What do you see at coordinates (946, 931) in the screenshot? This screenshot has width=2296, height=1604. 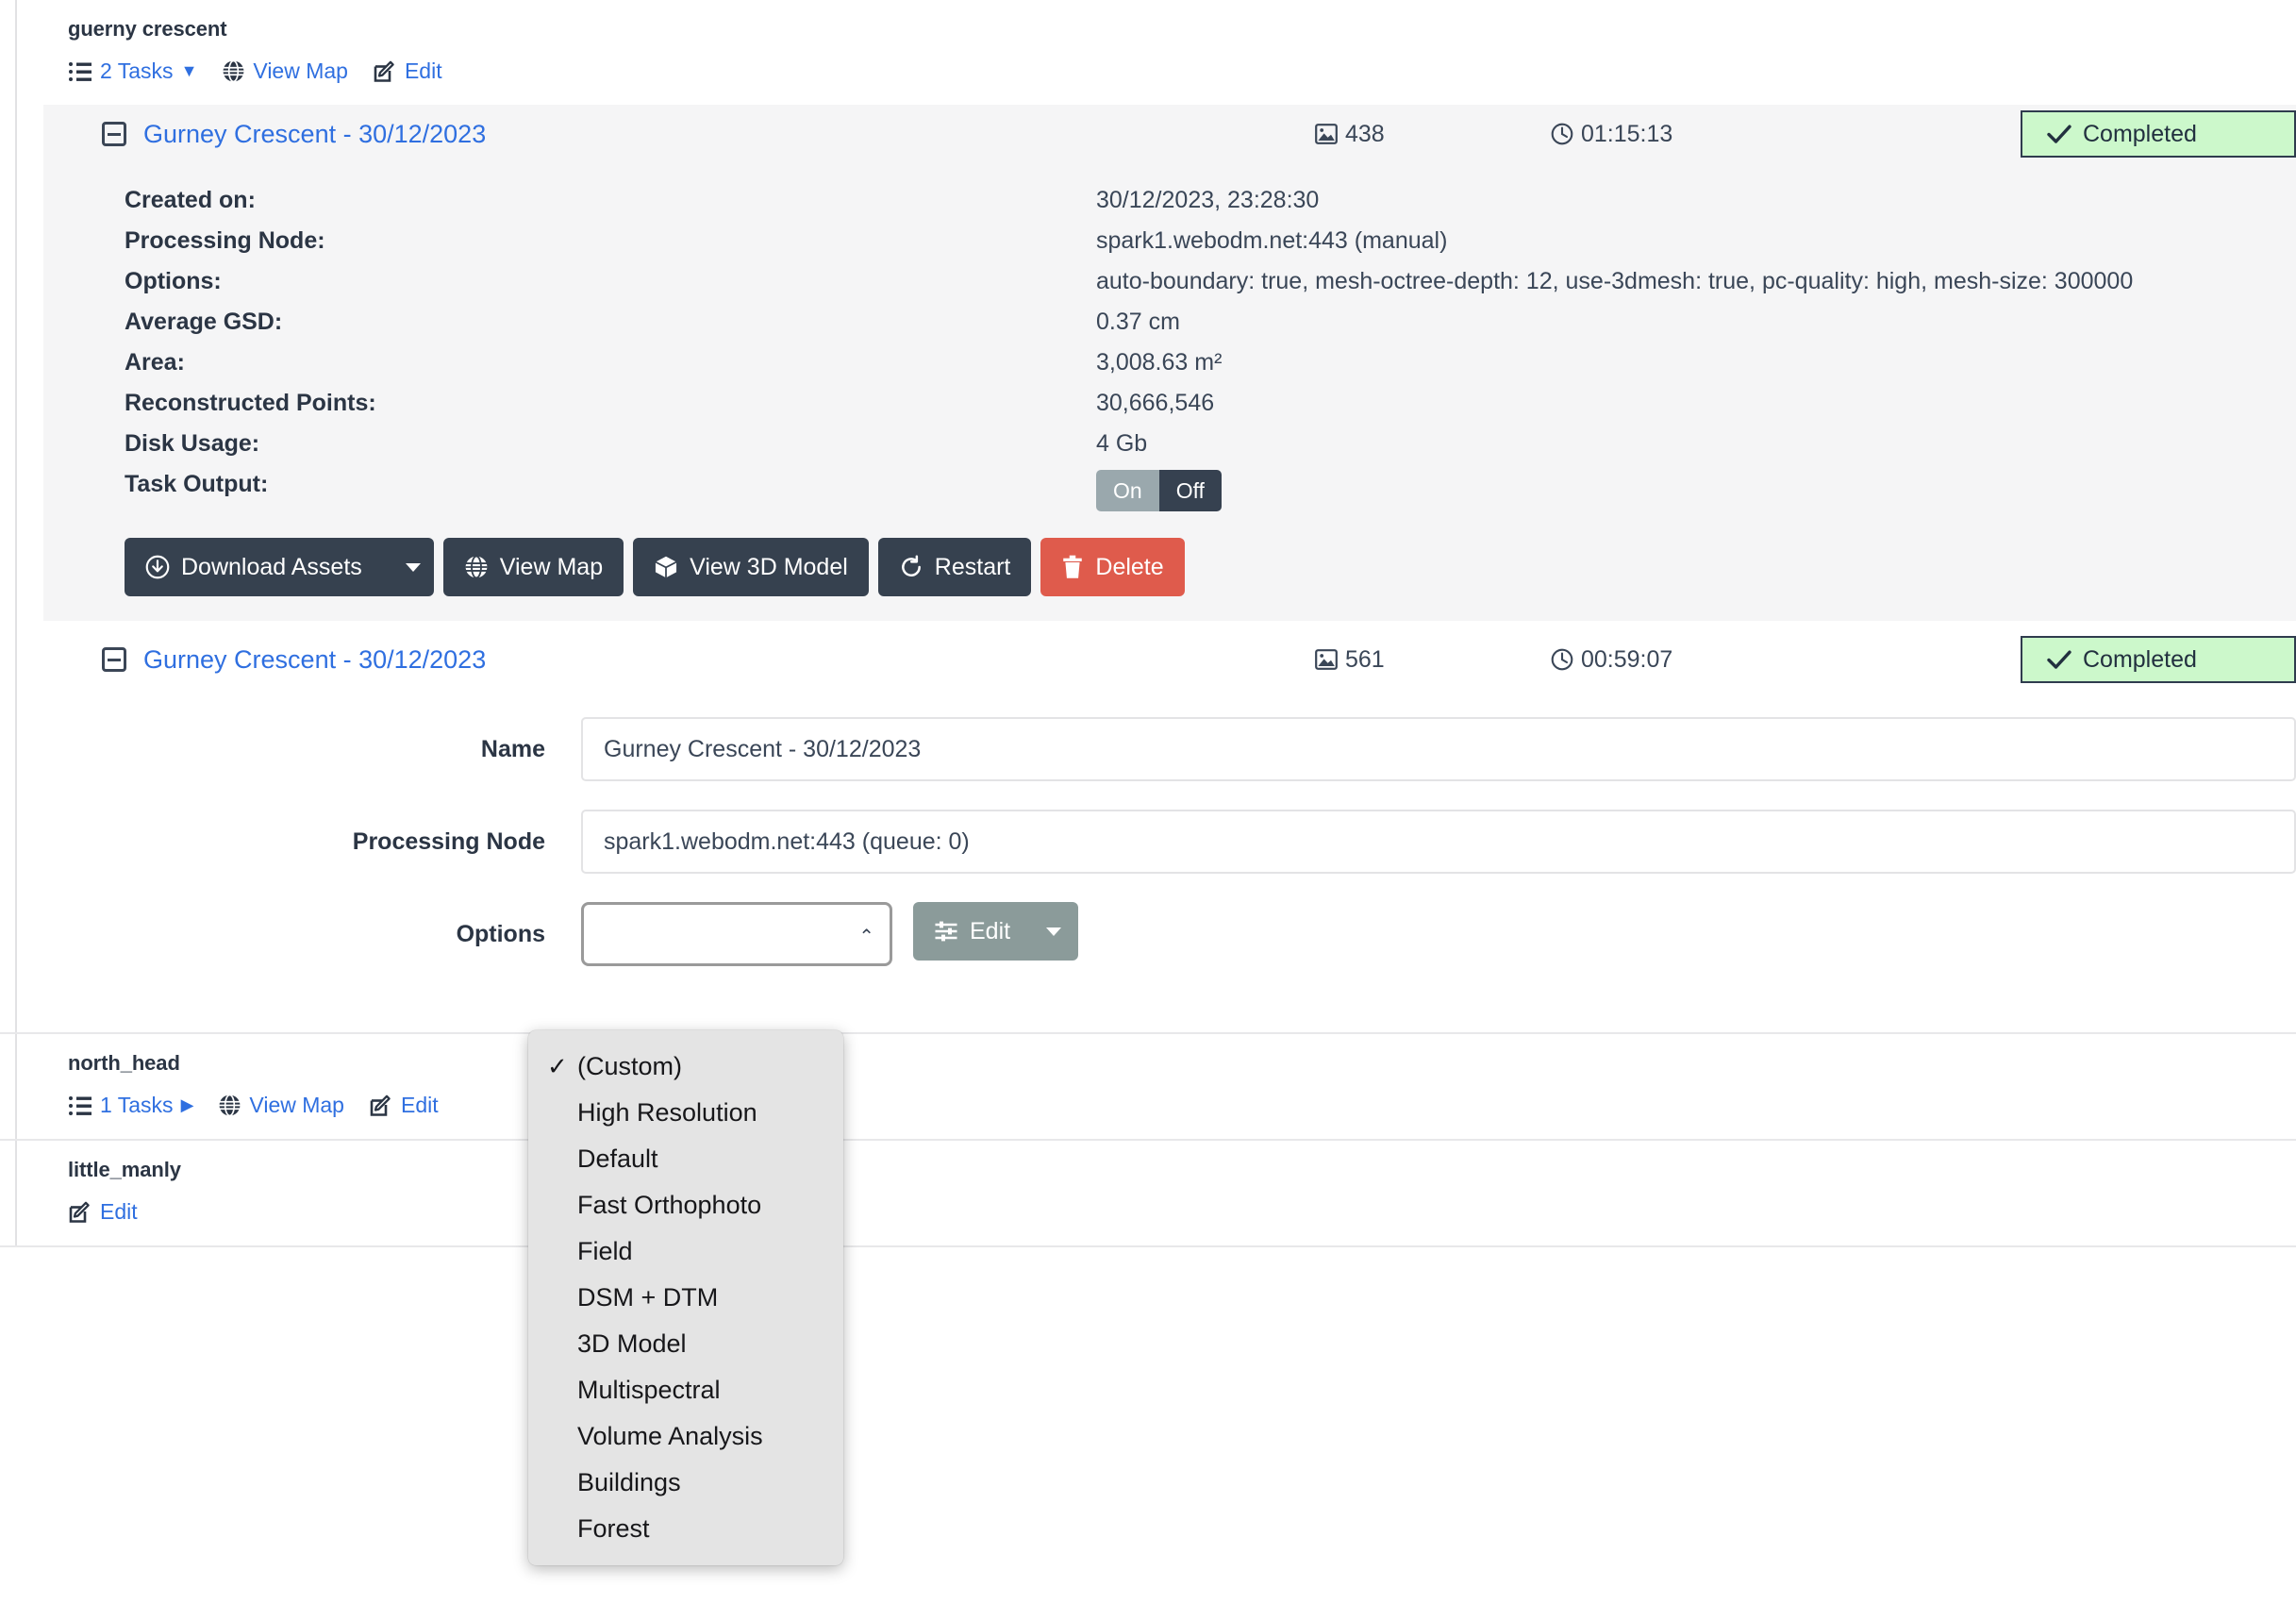 I see `sliders-icon` at bounding box center [946, 931].